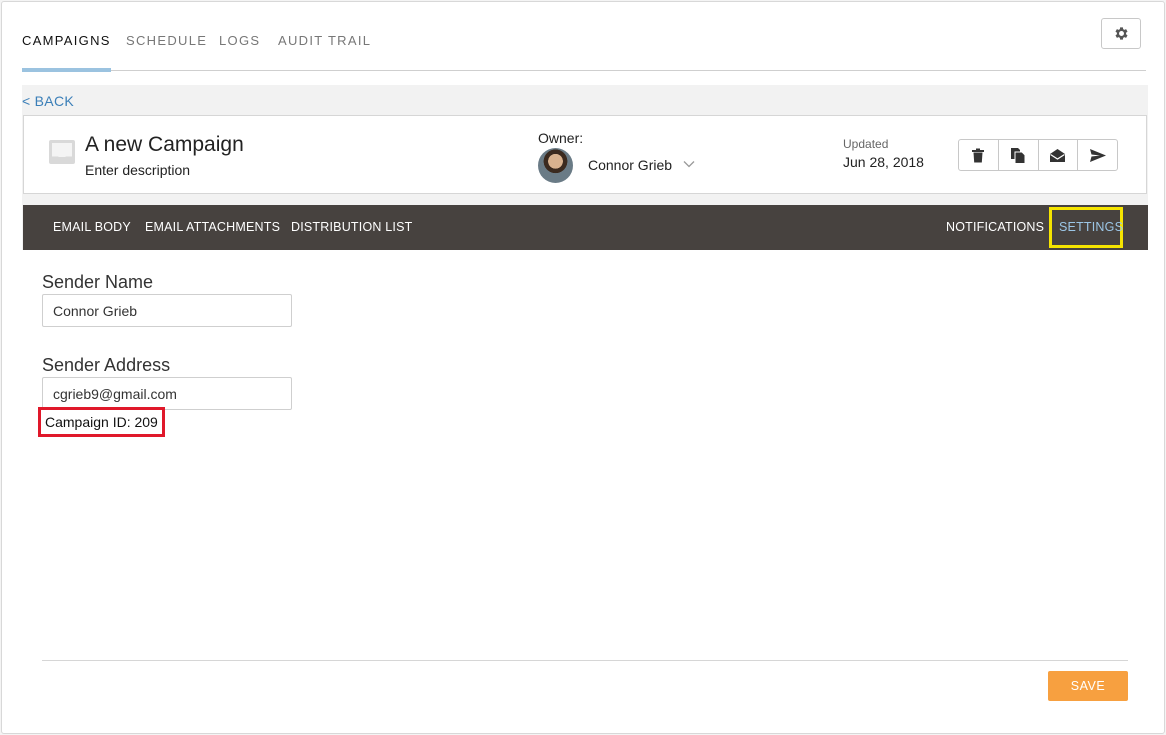 This screenshot has width=1166, height=735. I want to click on campaign-actions, so click(1038, 155).